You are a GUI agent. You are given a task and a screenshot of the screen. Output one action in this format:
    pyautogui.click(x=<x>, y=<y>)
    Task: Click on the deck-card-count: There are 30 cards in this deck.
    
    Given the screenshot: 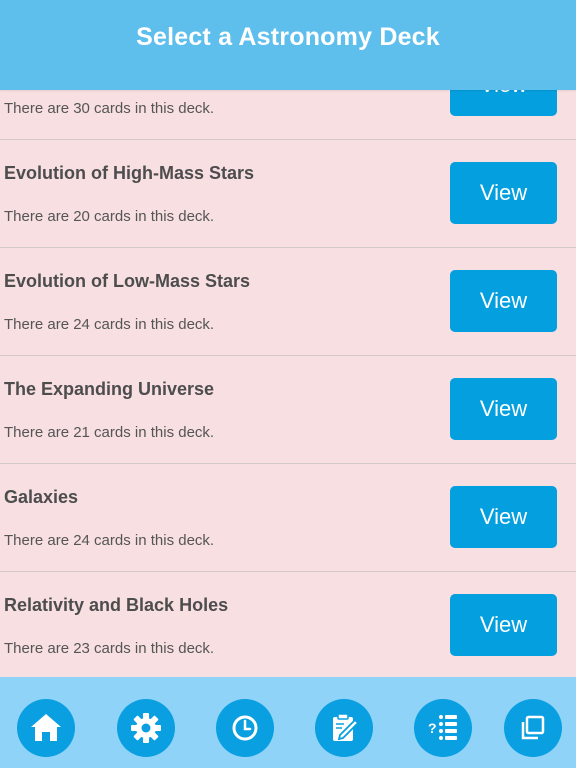 What is the action you would take?
    pyautogui.click(x=109, y=108)
    